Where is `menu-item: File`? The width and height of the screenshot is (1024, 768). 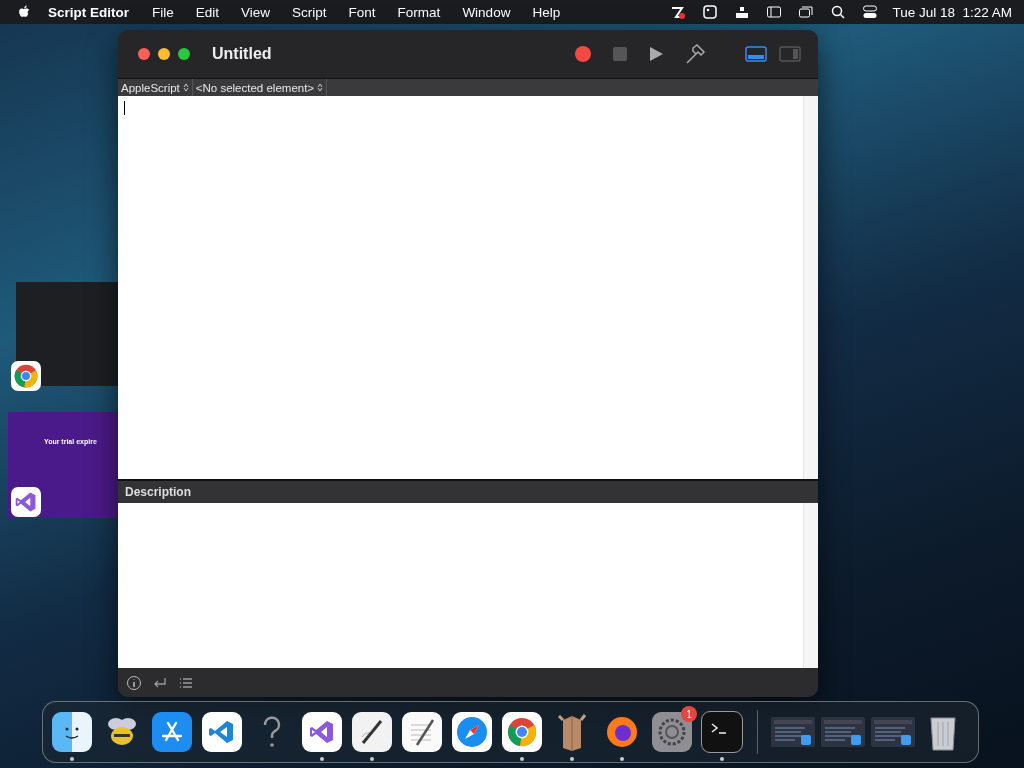
menu-item: File is located at coordinates (163, 12).